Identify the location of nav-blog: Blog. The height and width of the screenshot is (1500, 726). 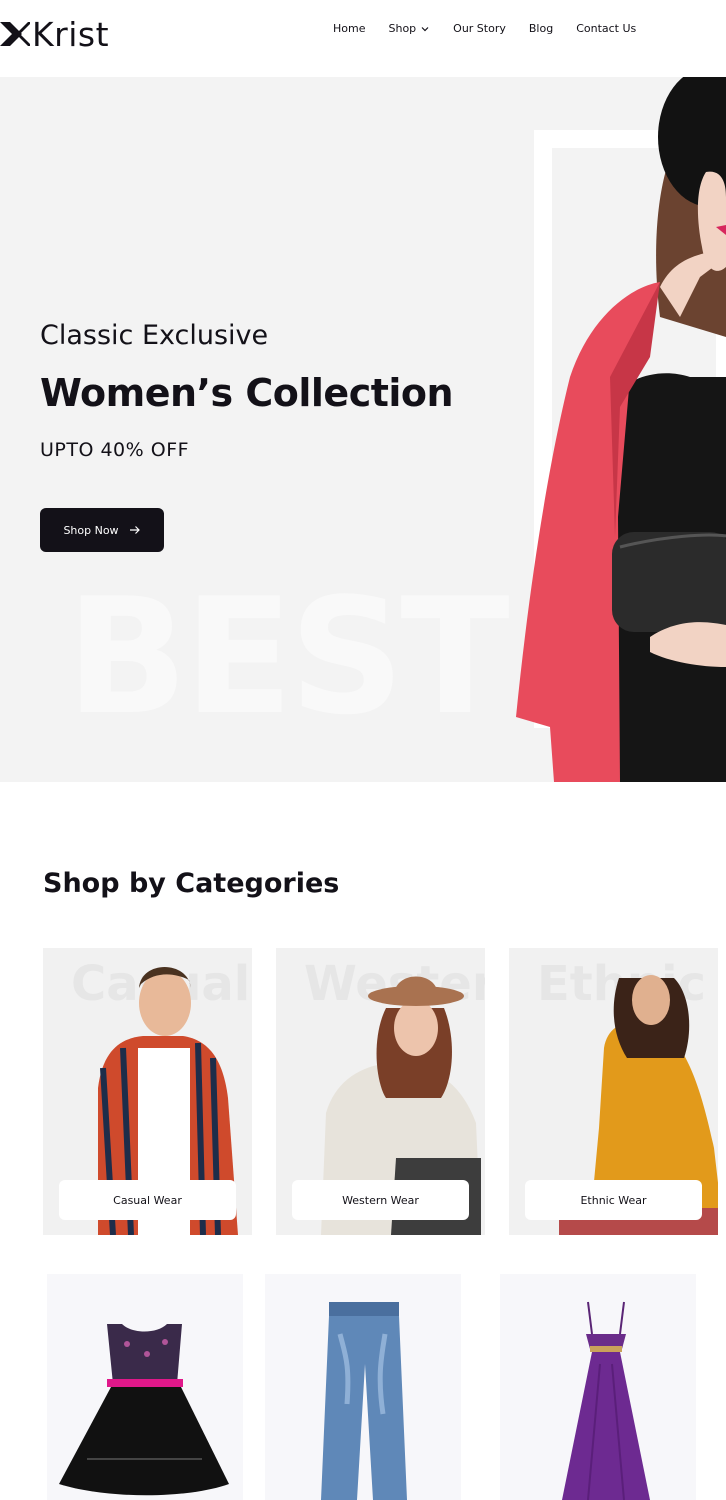
(541, 28).